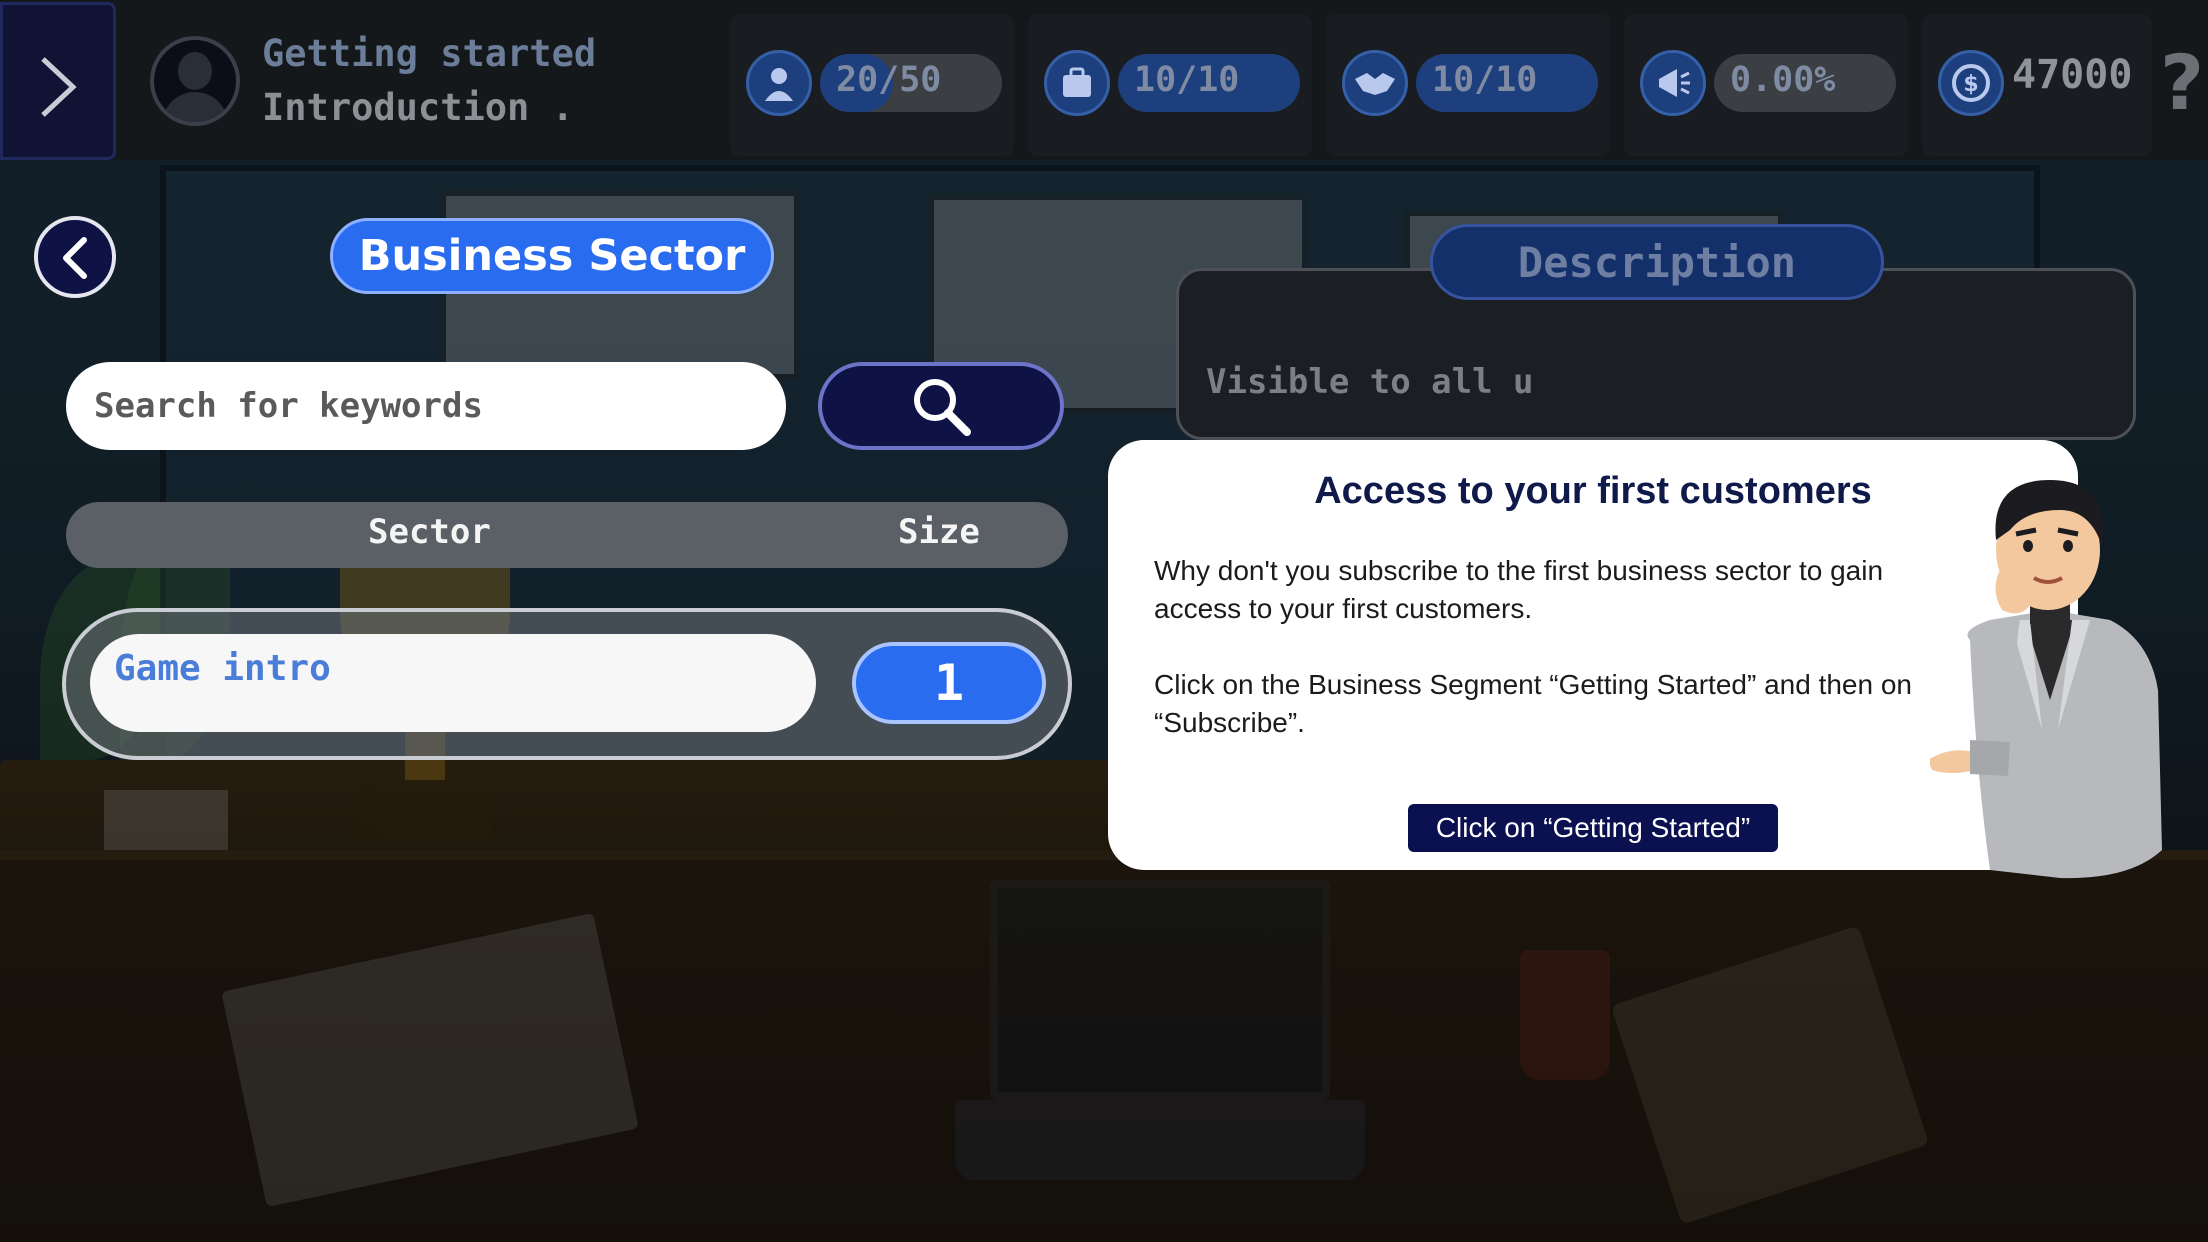  I want to click on search-button, so click(941, 406).